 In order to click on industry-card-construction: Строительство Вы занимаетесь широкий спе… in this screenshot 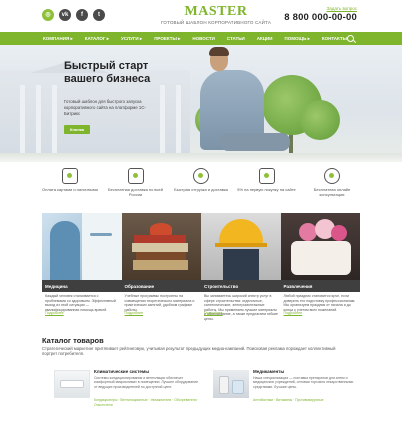, I will do `click(241, 267)`.